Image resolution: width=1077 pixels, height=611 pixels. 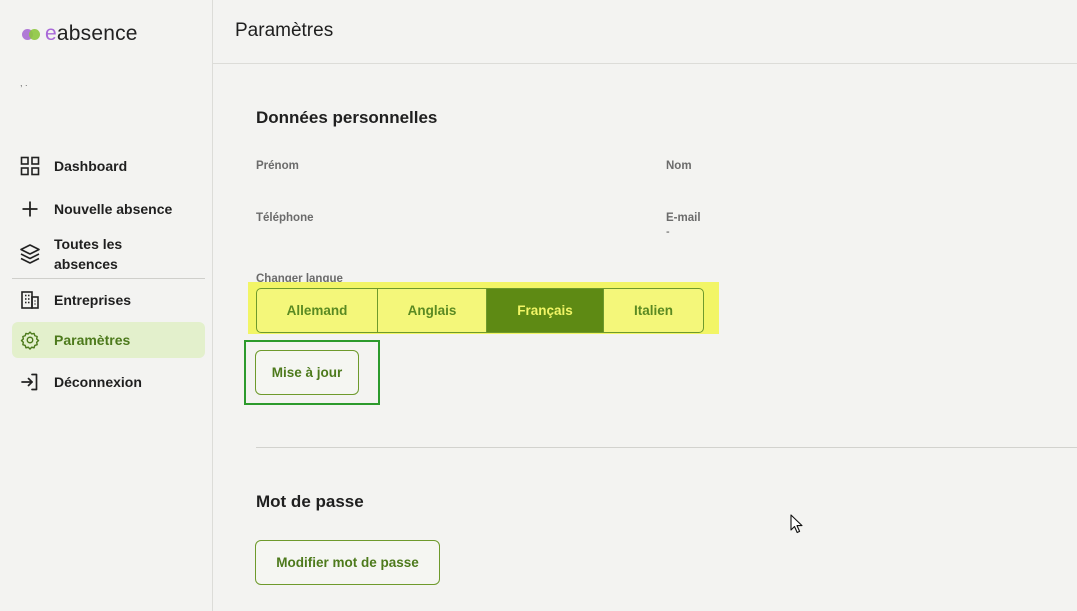 I want to click on building-icon, so click(x=29, y=300).